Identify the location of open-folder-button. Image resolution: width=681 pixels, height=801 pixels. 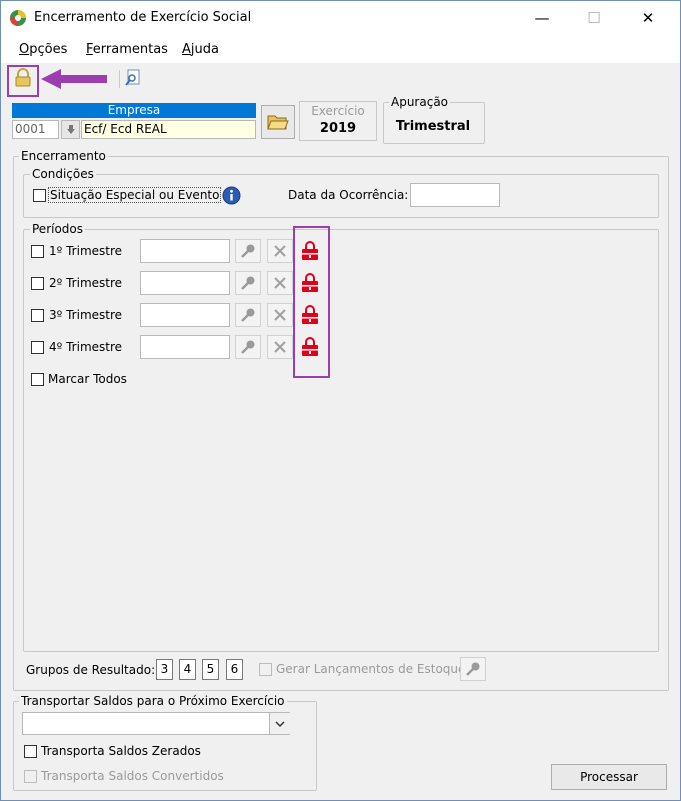
(278, 122).